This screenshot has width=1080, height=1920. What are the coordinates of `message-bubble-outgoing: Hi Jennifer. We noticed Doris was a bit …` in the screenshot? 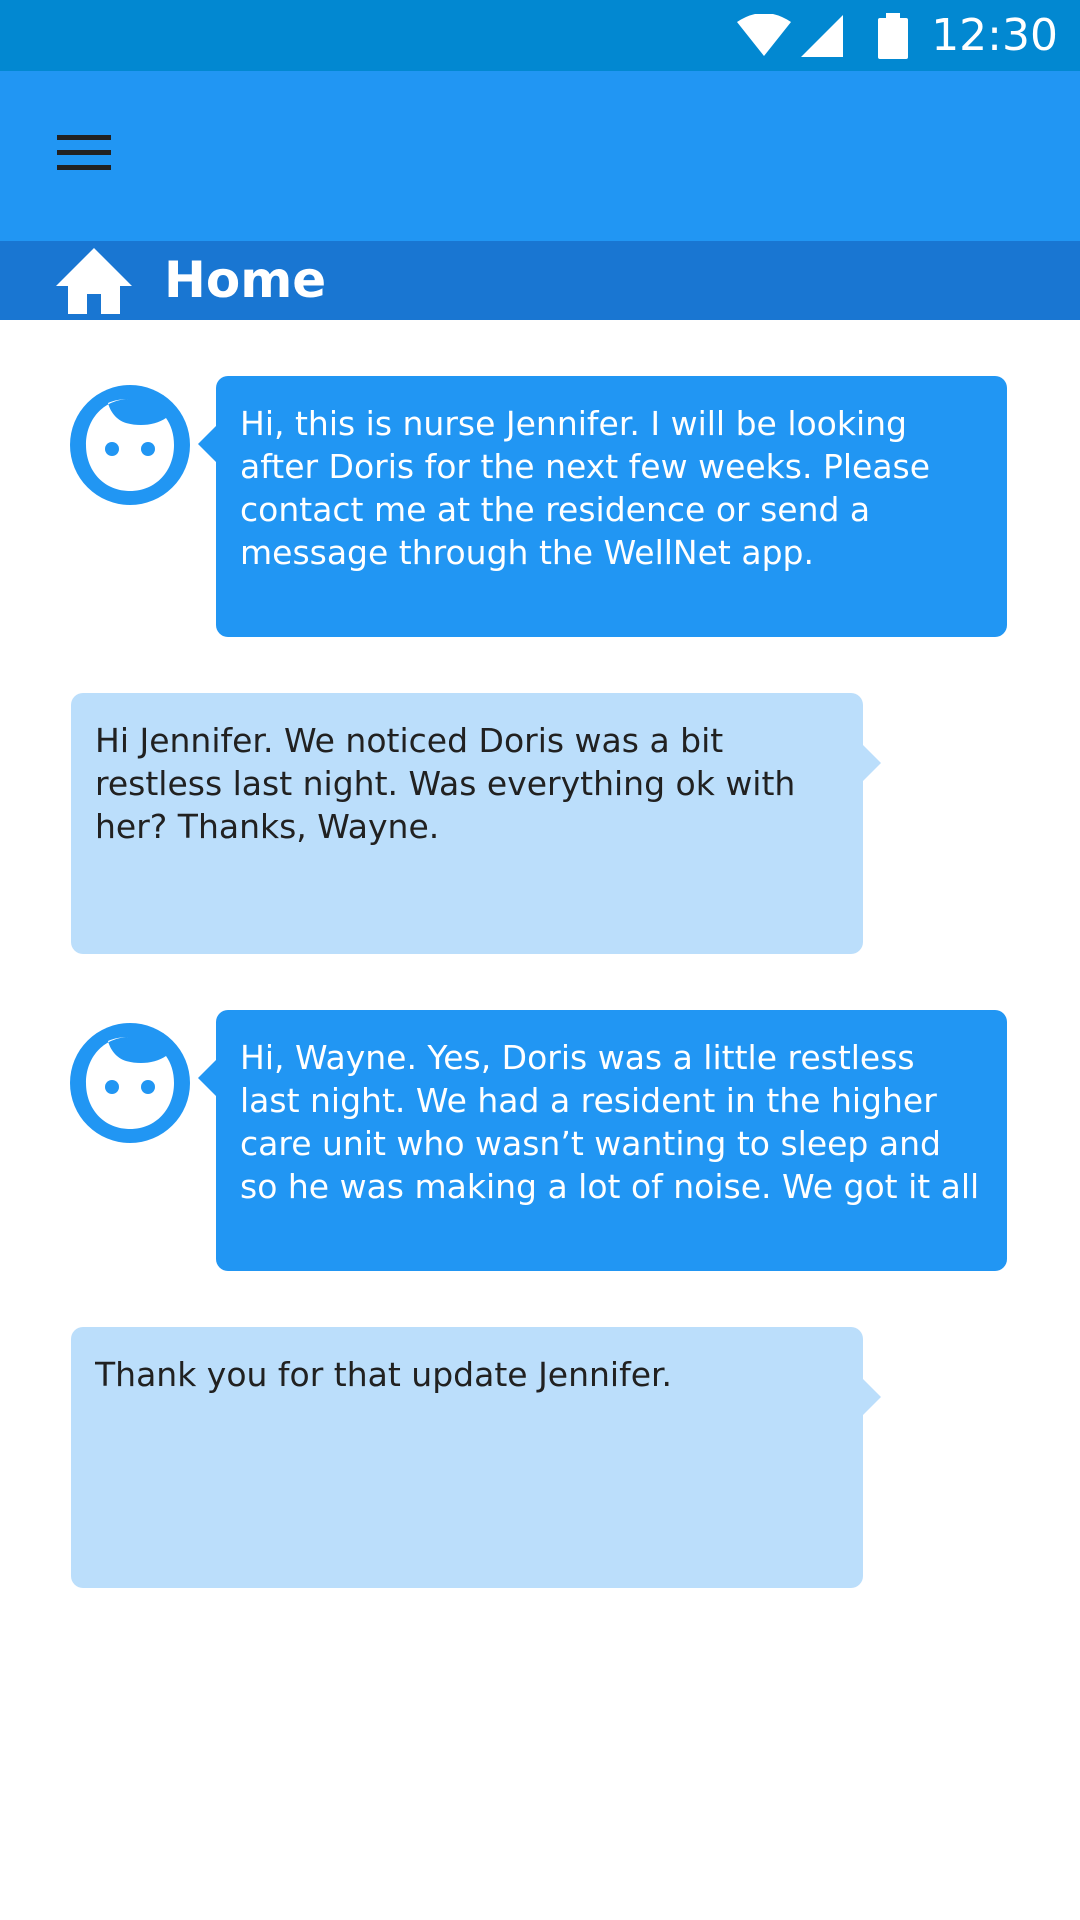 It's located at (476, 823).